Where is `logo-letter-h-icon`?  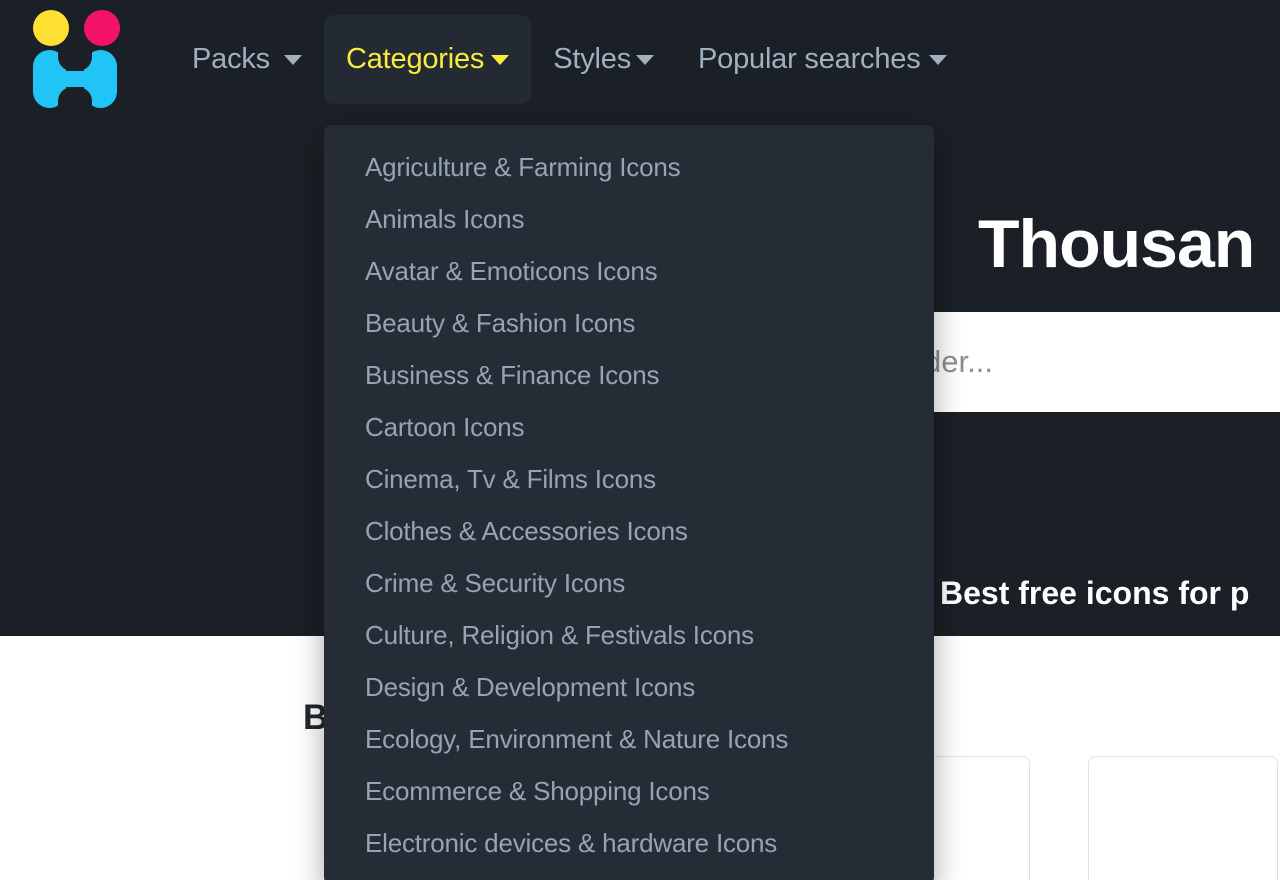
logo-letter-h-icon is located at coordinates (75, 79).